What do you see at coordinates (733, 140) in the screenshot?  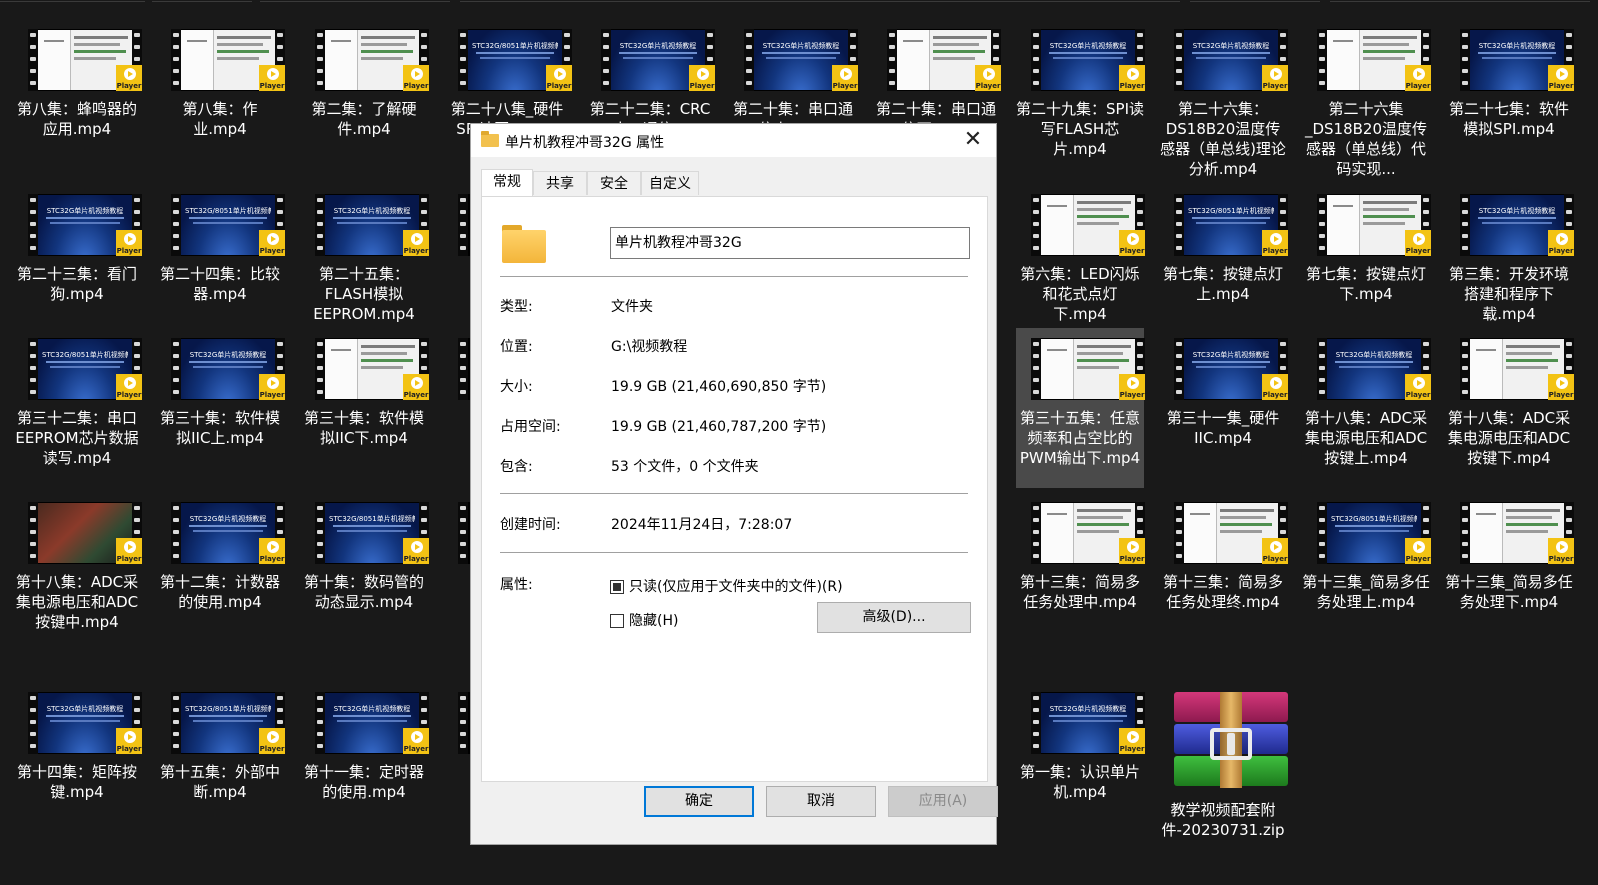 I see `dialog-title-bar: 单片机教程冲哥32G 属性 ✕` at bounding box center [733, 140].